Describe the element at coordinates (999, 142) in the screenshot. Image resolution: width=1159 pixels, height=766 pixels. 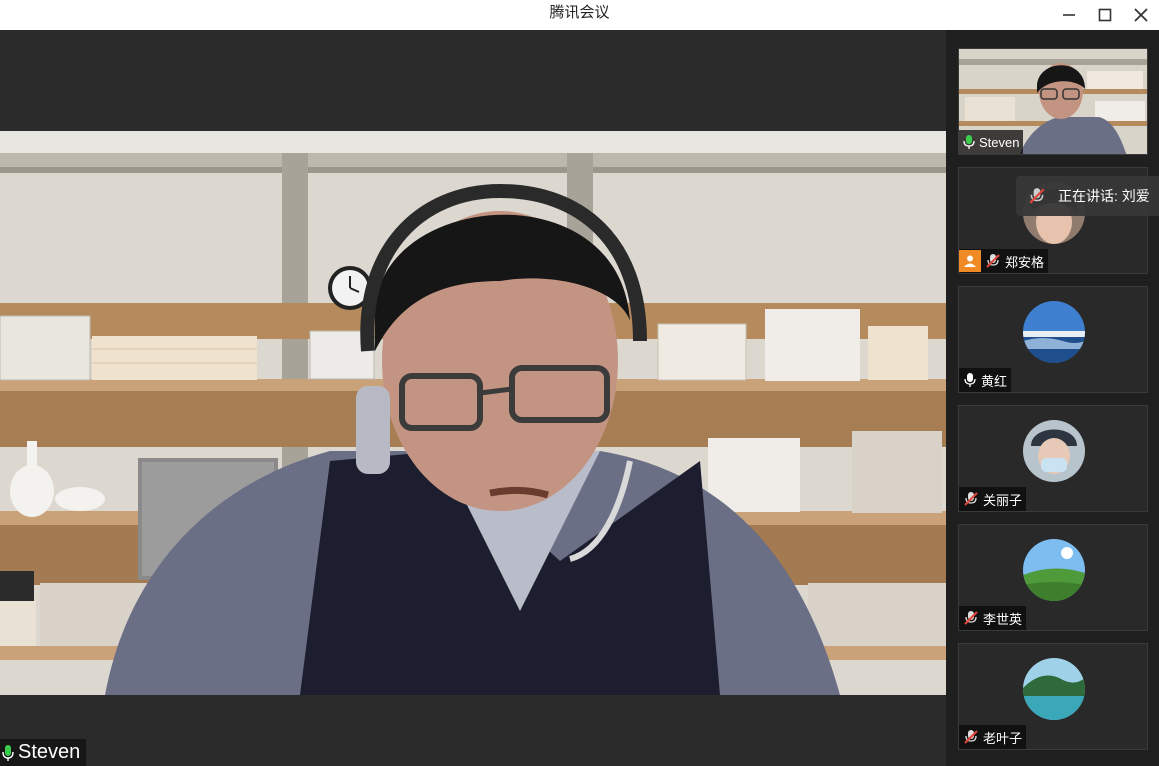
I see `participant-name: Steven` at that location.